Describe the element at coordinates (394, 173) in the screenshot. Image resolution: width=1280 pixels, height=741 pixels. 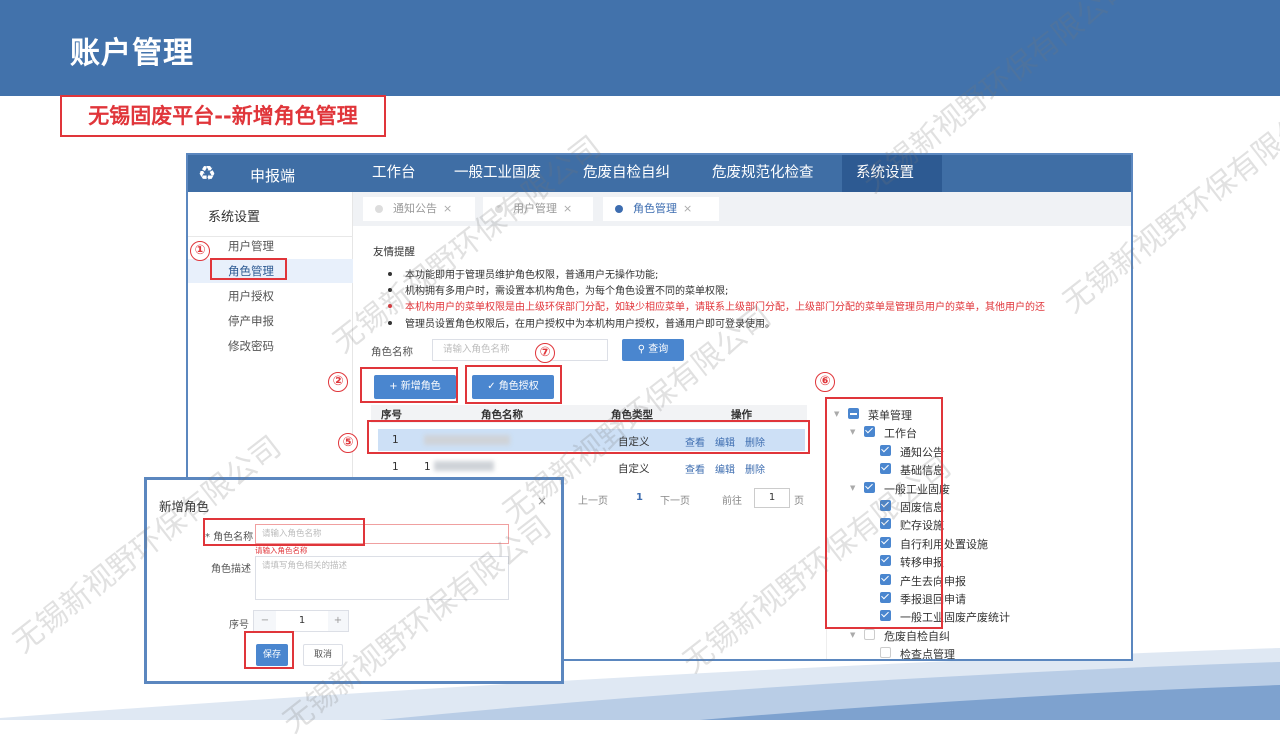
I see `nav-workbench: 工作台` at that location.